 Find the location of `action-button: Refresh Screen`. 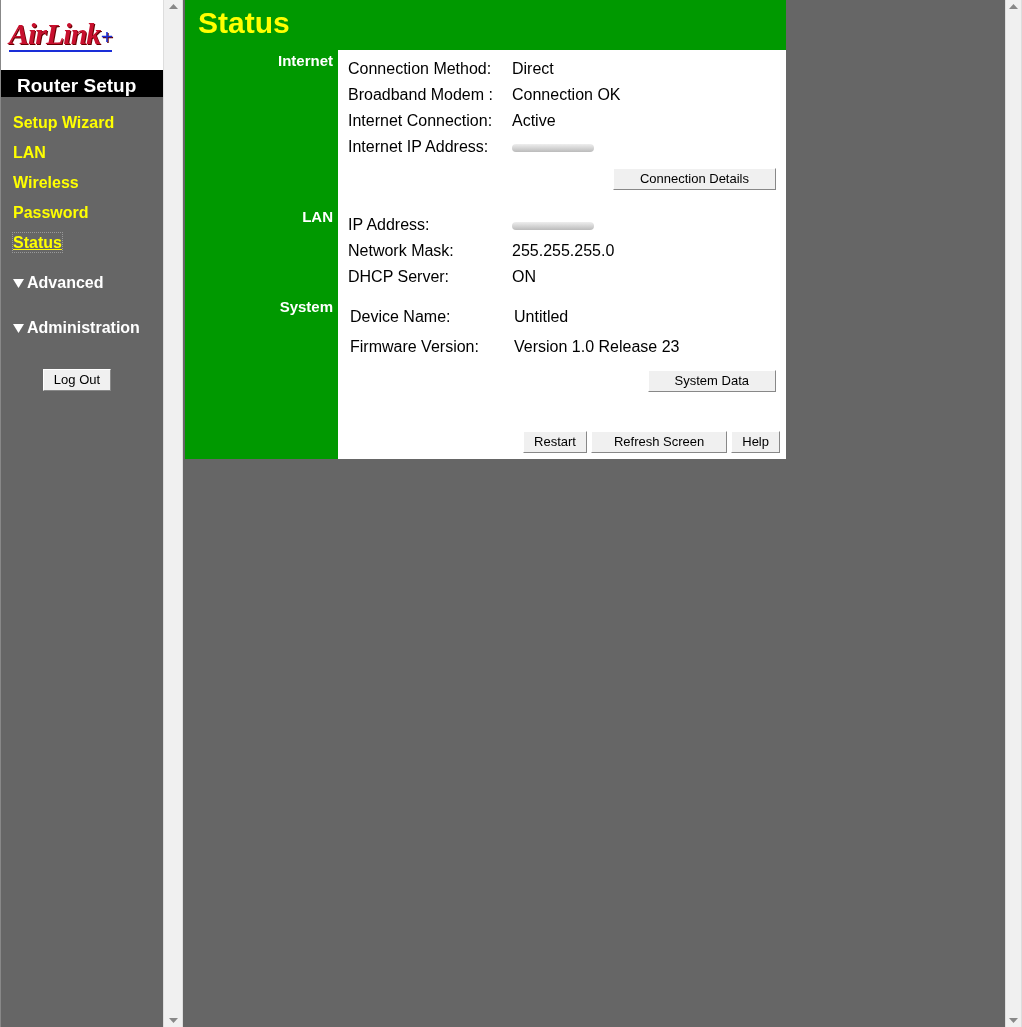

action-button: Refresh Screen is located at coordinates (659, 442).